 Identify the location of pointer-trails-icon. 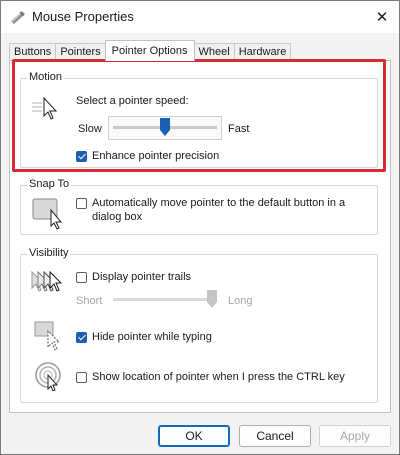
(47, 281).